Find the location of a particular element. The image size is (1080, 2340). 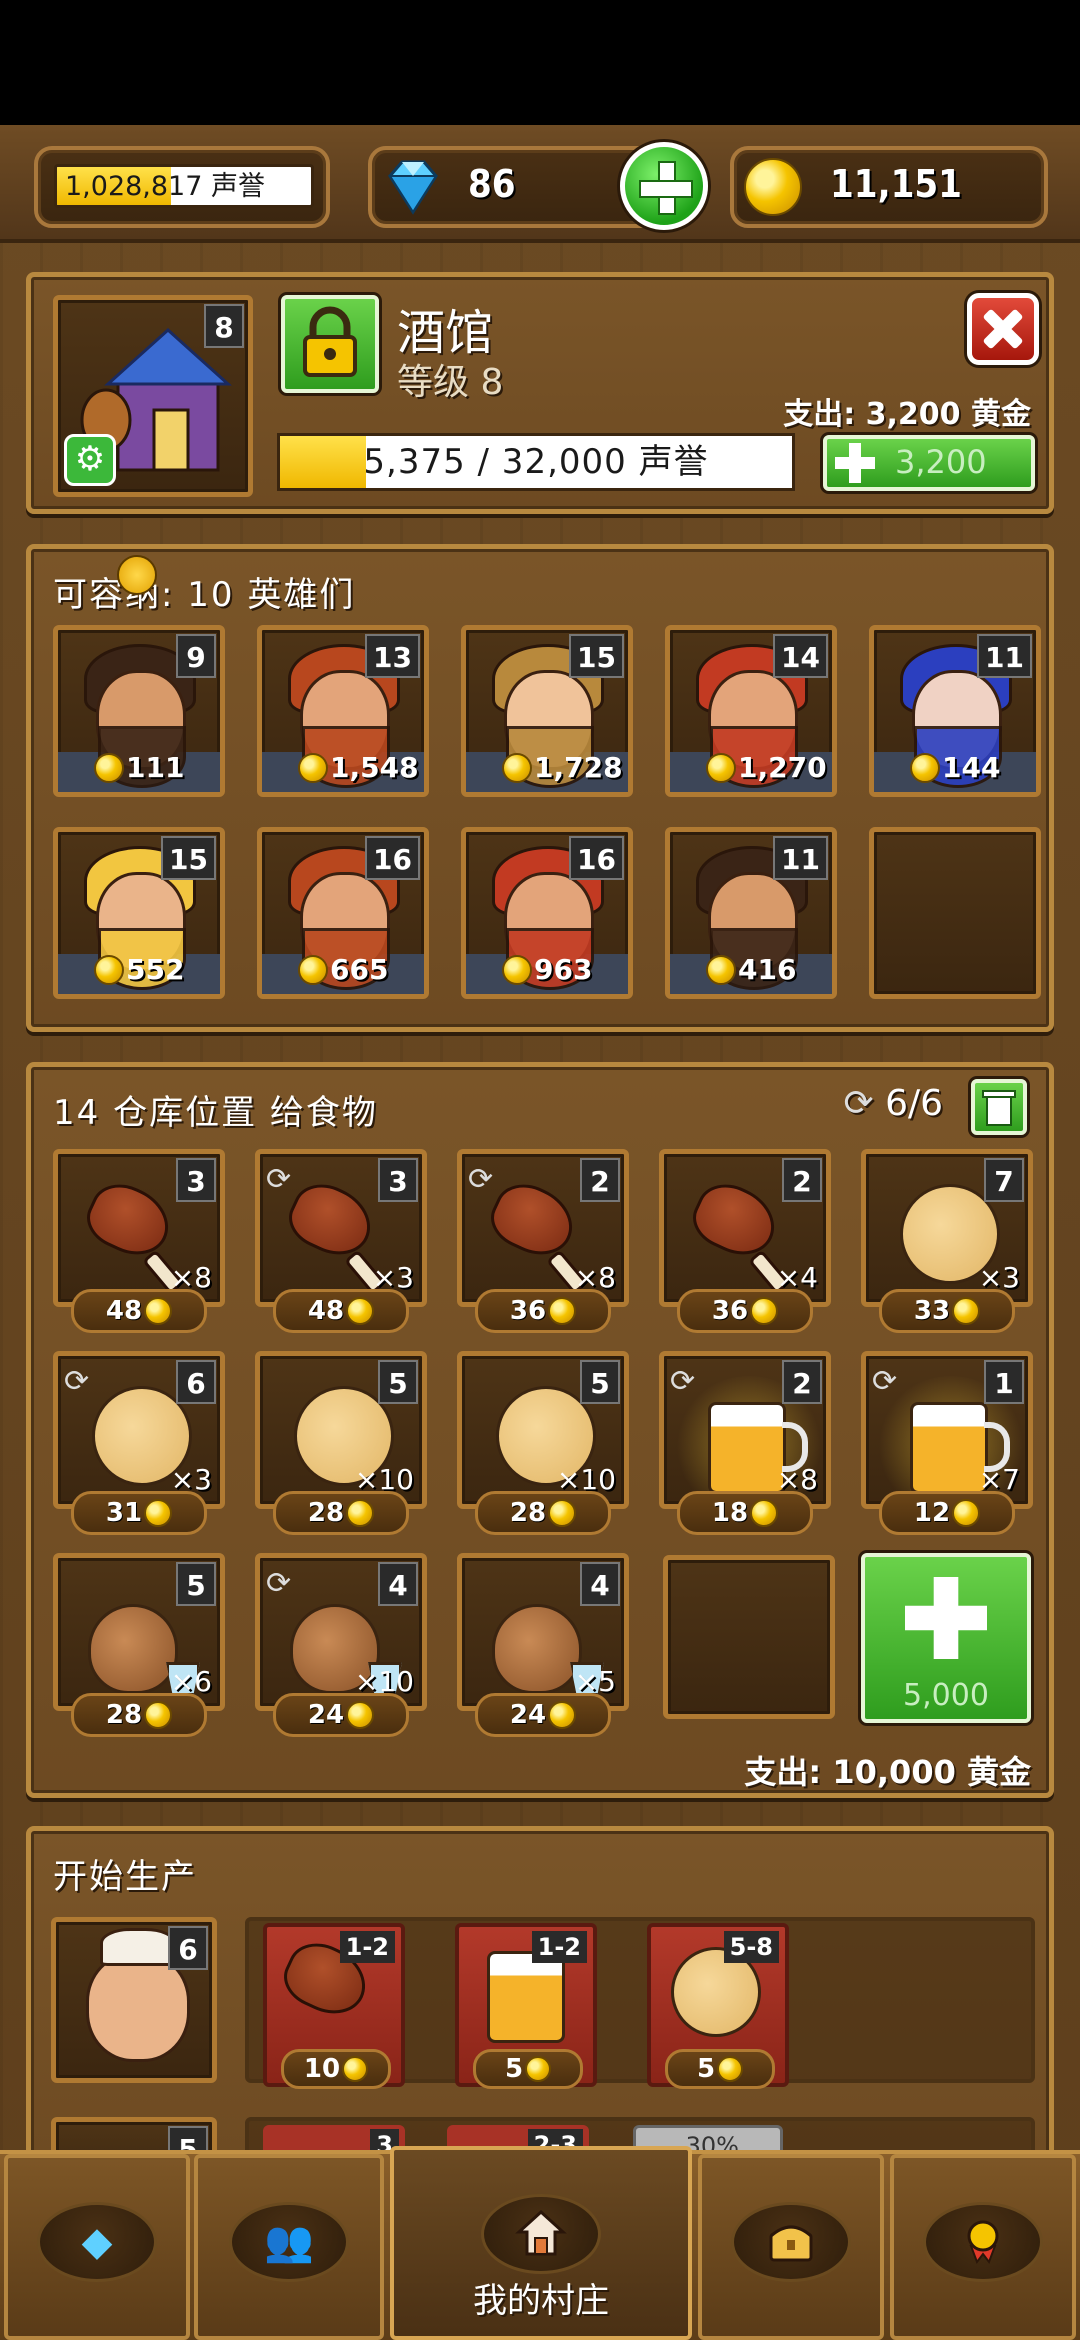

item-price: 18 is located at coordinates (745, 1513).